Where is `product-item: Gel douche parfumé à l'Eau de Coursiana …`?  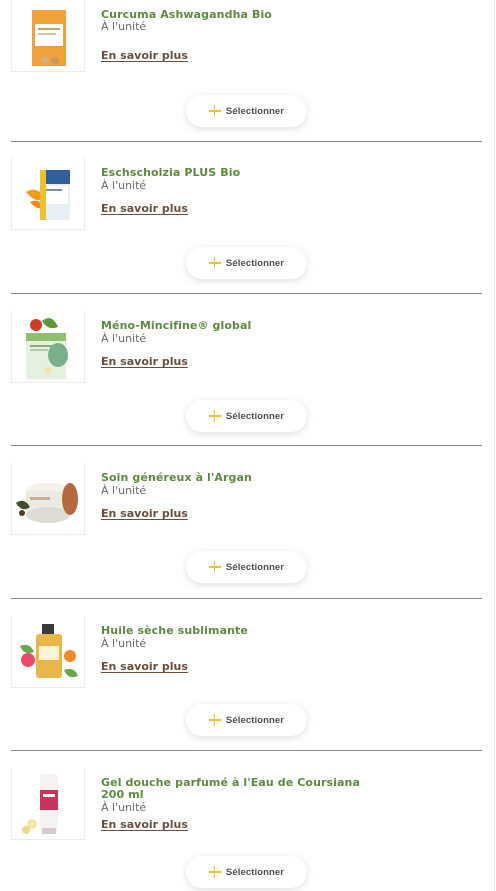 product-item: Gel douche parfumé à l'Eau de Coursiana … is located at coordinates (248, 829).